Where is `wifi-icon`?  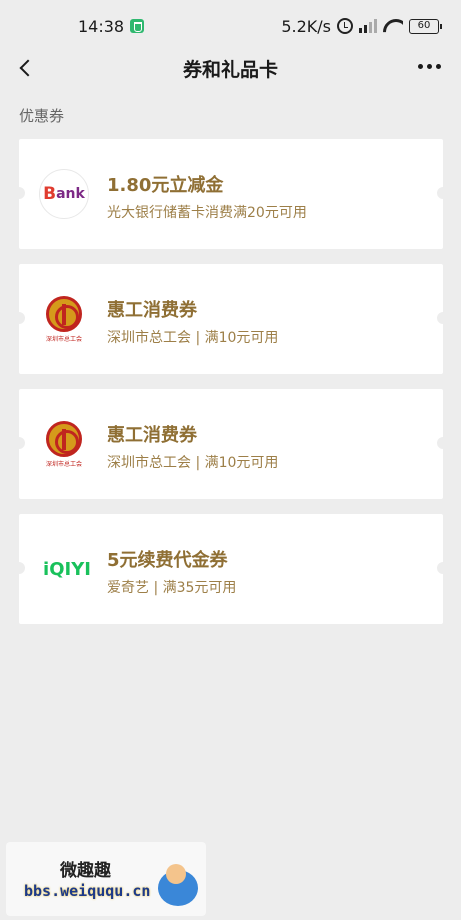
wifi-icon is located at coordinates (393, 26).